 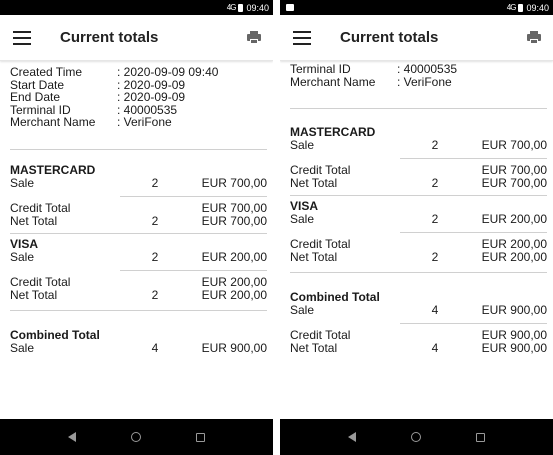 What do you see at coordinates (418, 348) in the screenshot?
I see `combined-net-row: Net Total 4 EUR 900,00` at bounding box center [418, 348].